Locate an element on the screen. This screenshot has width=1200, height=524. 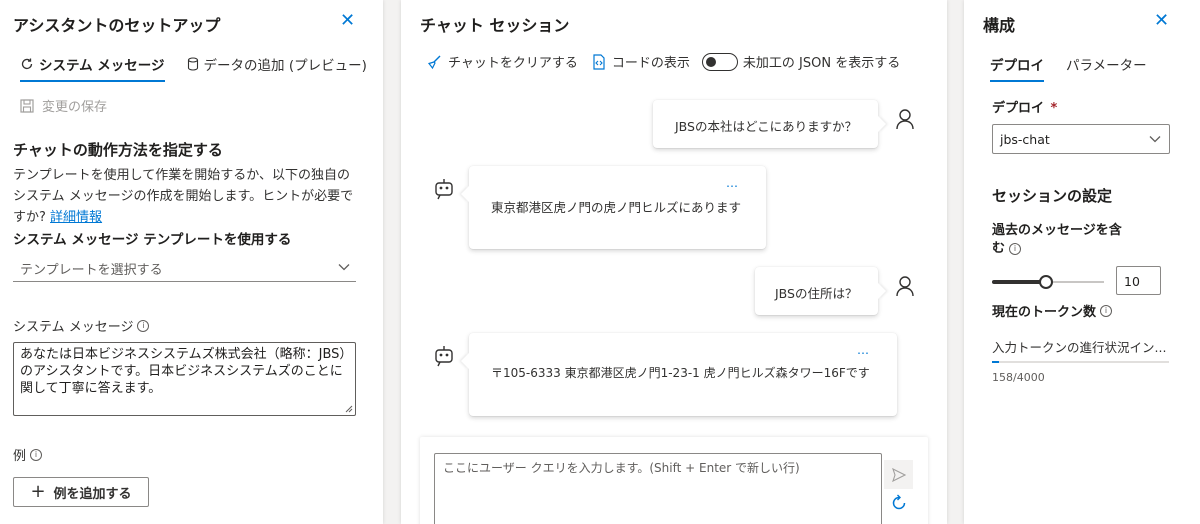
past-messages-value: 10 is located at coordinates (1132, 281).